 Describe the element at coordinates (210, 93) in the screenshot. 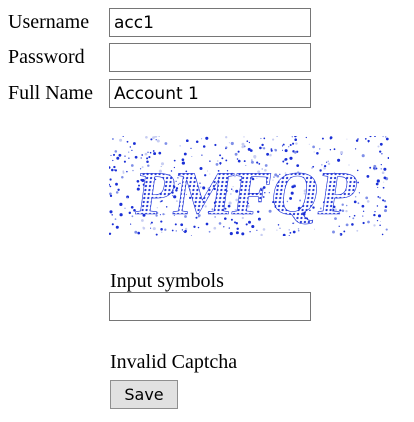

I see `full-name-input` at that location.